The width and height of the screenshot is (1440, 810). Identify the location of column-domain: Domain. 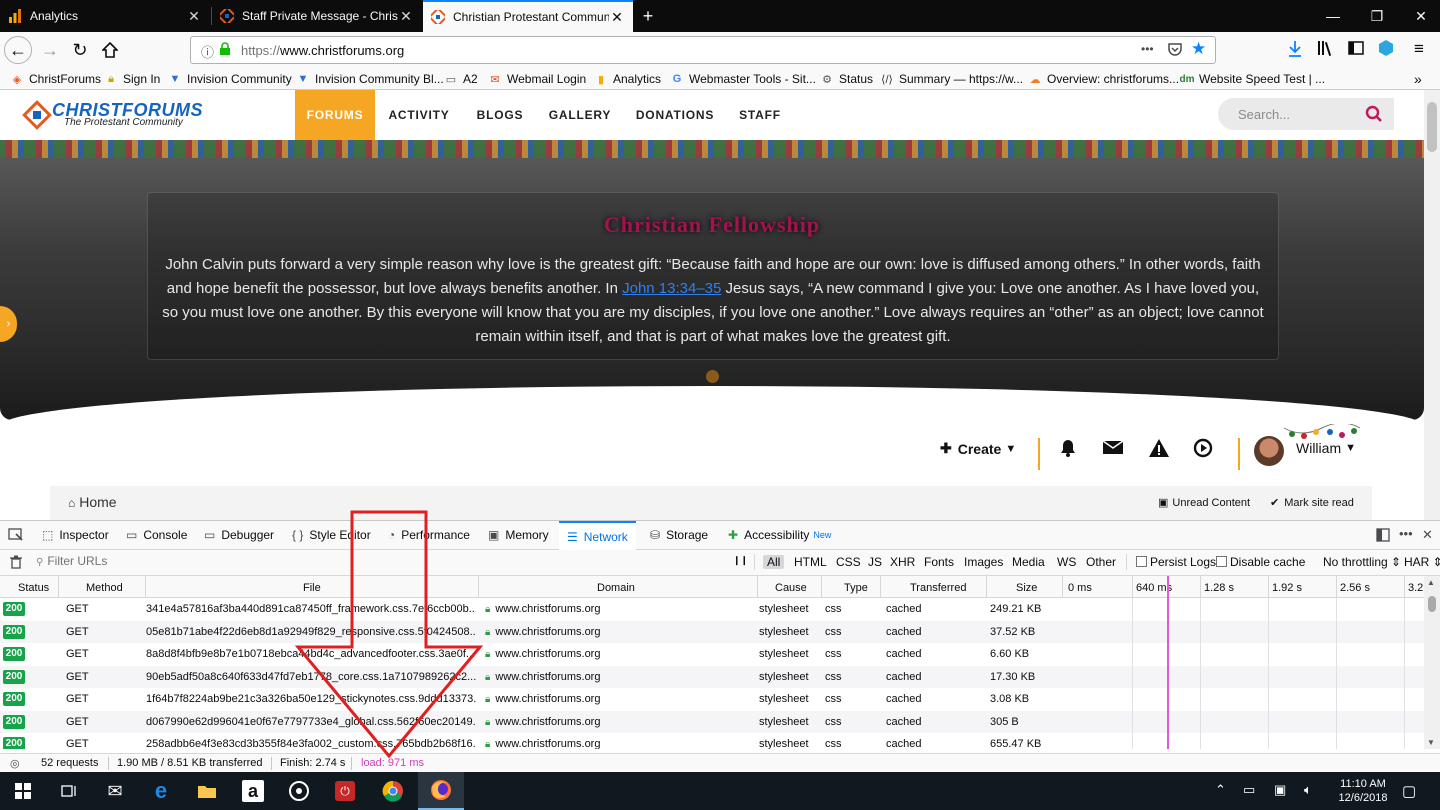
(616, 588).